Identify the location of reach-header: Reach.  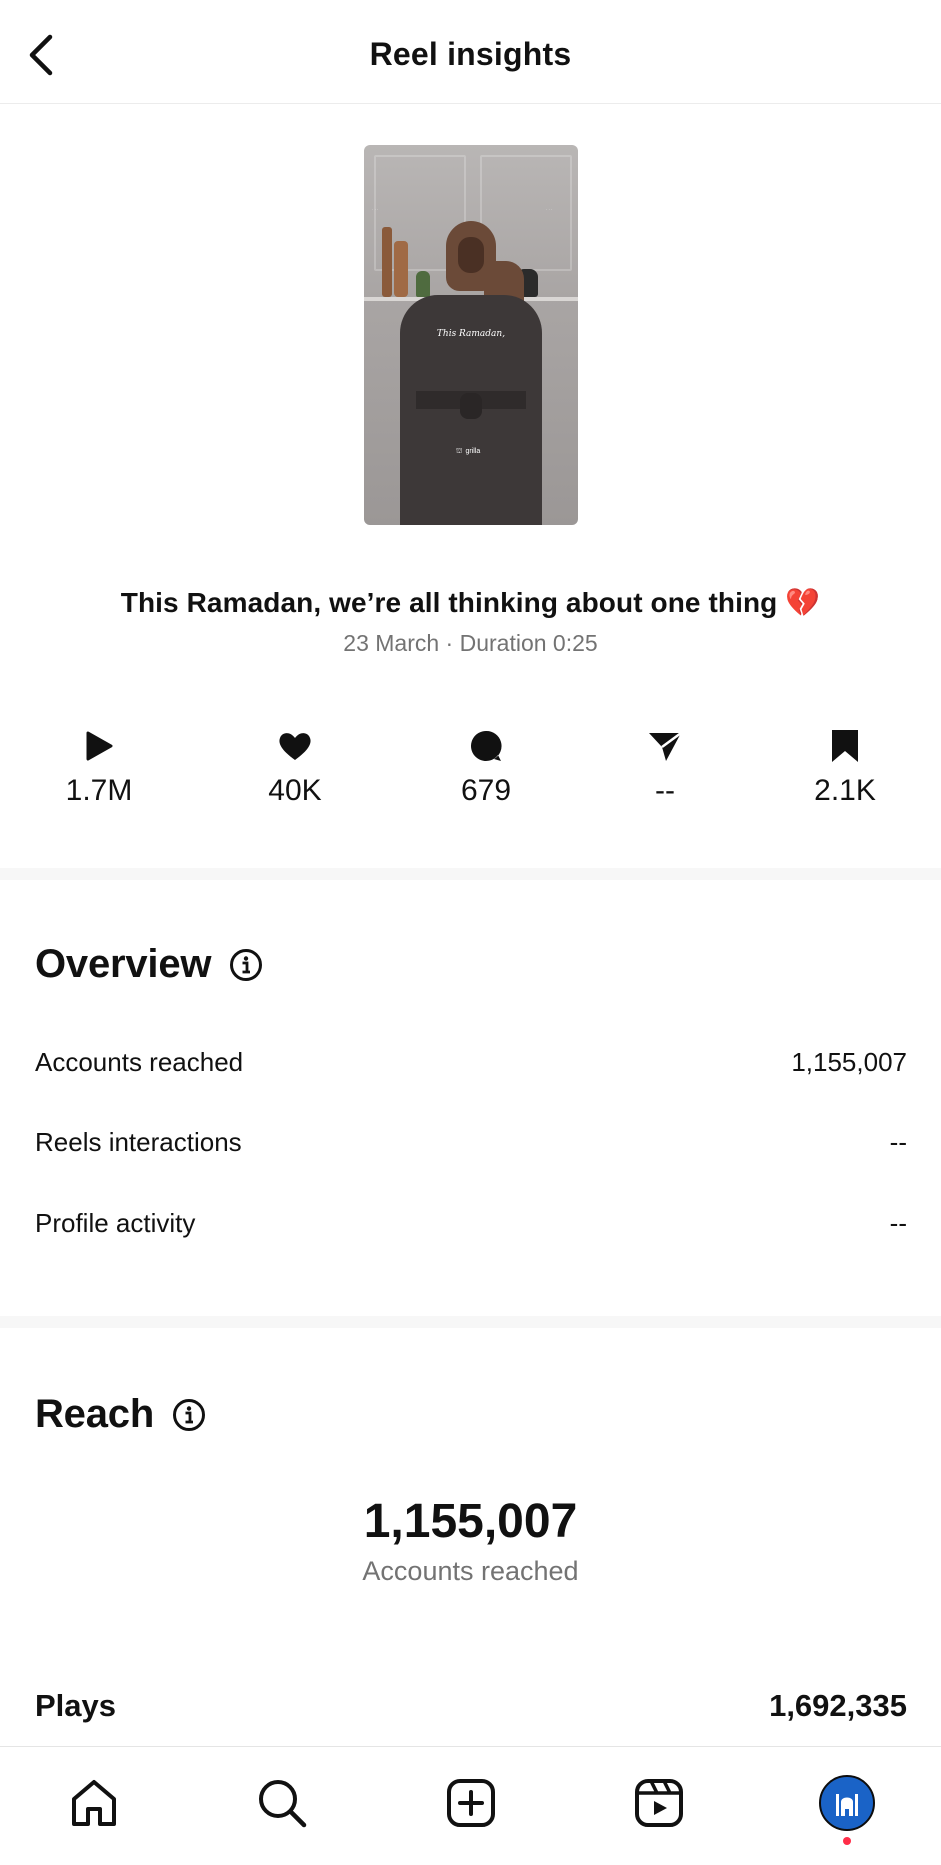
(120, 1414).